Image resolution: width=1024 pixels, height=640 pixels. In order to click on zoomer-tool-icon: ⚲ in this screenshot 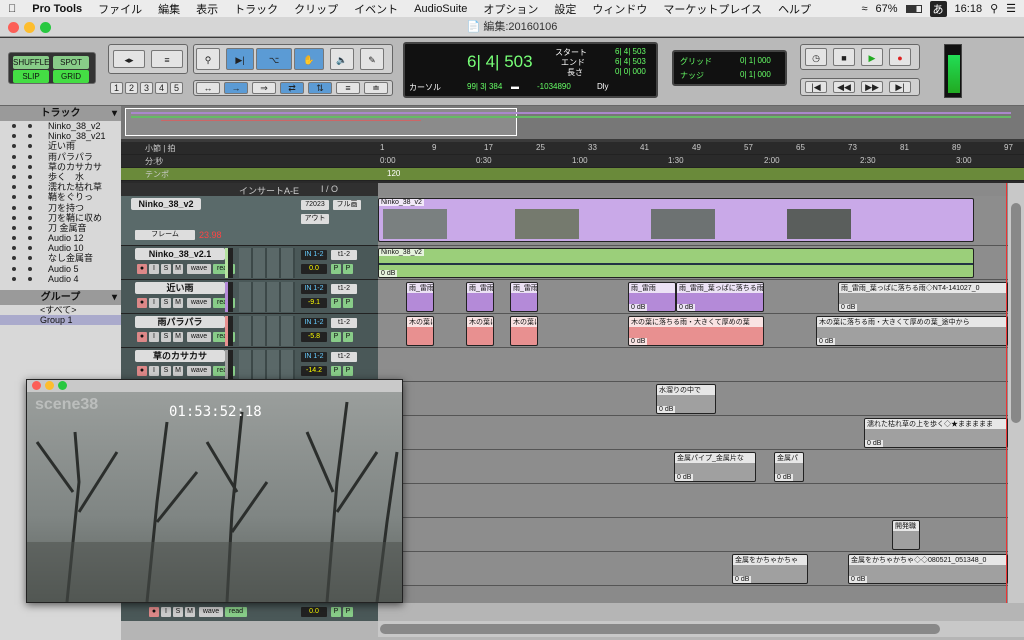, I will do `click(208, 59)`.